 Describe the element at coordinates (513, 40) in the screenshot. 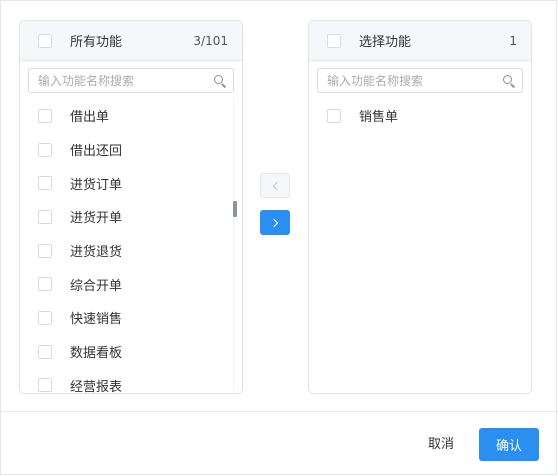

I see `target-panel-count: 1` at that location.